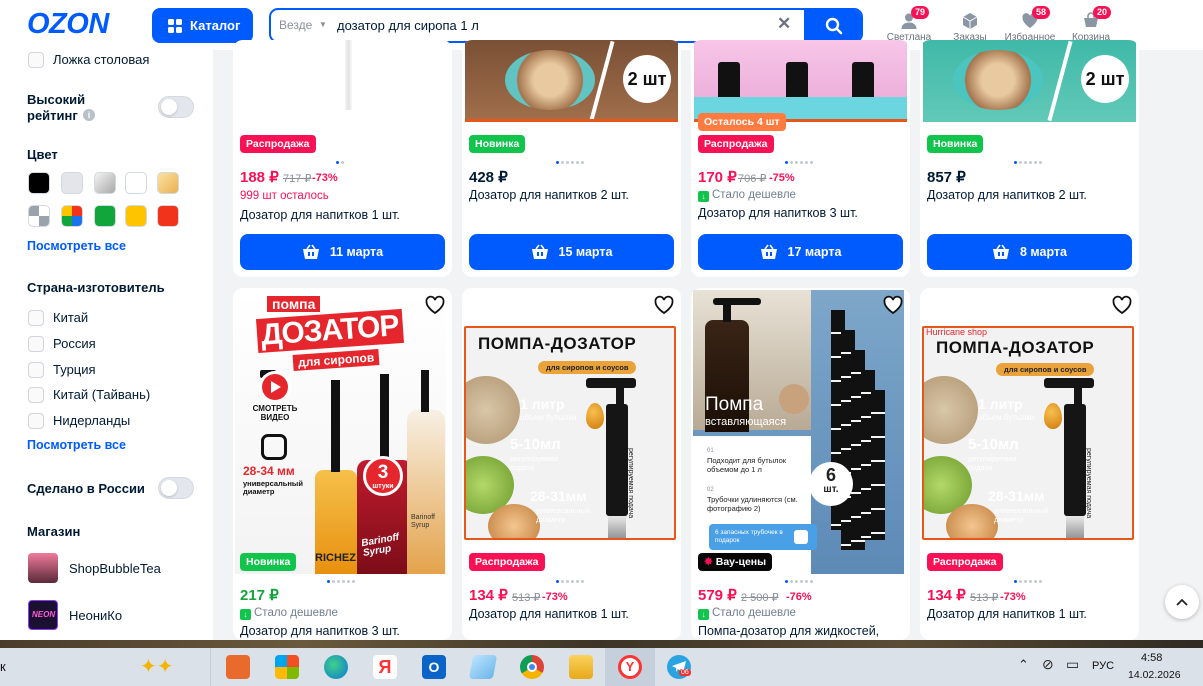 This screenshot has width=1203, height=686. What do you see at coordinates (36, 318) in the screenshot?
I see `checkbox-country-china` at bounding box center [36, 318].